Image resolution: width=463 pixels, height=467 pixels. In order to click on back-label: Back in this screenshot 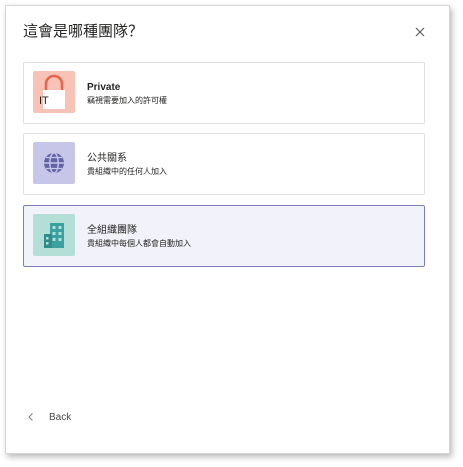, I will do `click(60, 417)`.